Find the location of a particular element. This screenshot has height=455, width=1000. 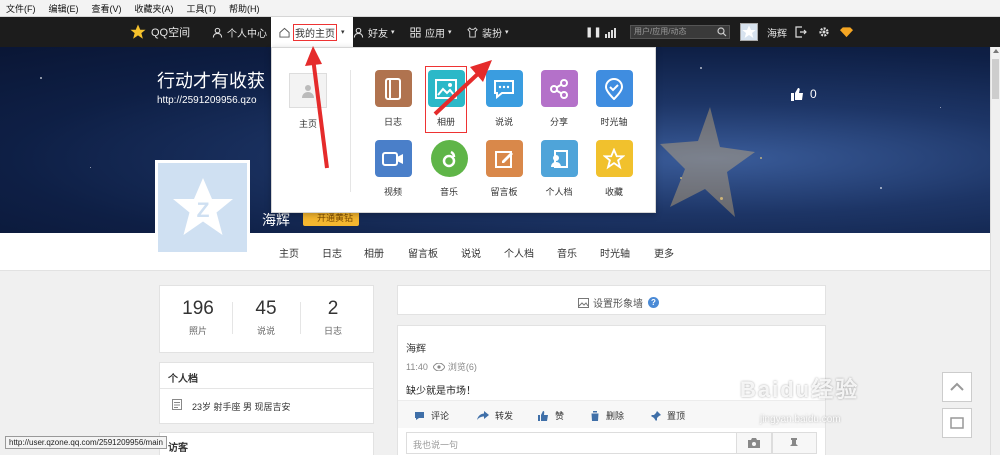

stat-diary: 2 日志 is located at coordinates (333, 317).